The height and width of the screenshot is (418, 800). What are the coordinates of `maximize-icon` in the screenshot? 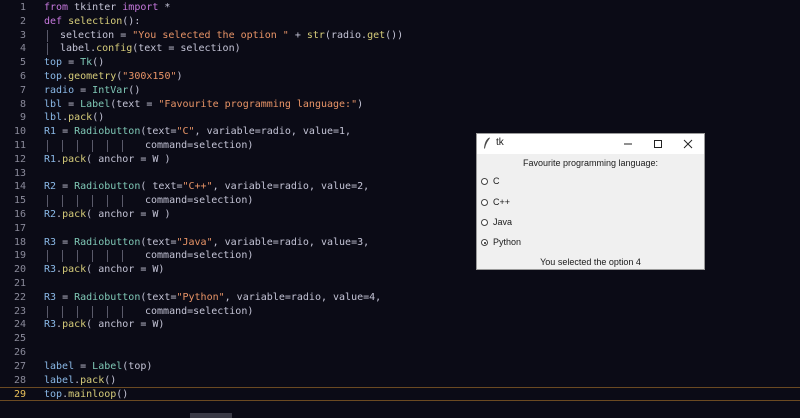 It's located at (658, 144).